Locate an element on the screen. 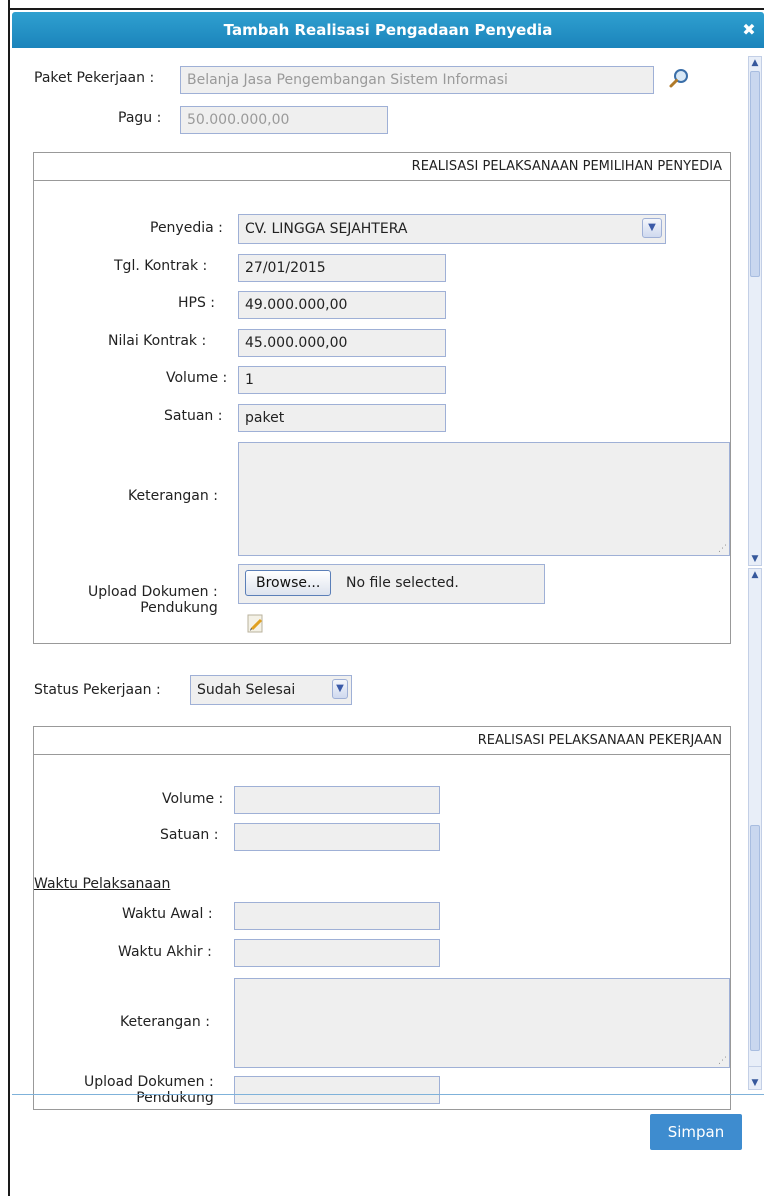  dialog-titlebar: Tambah Realisasi Pengadaan Penyedia ✖ is located at coordinates (388, 30).